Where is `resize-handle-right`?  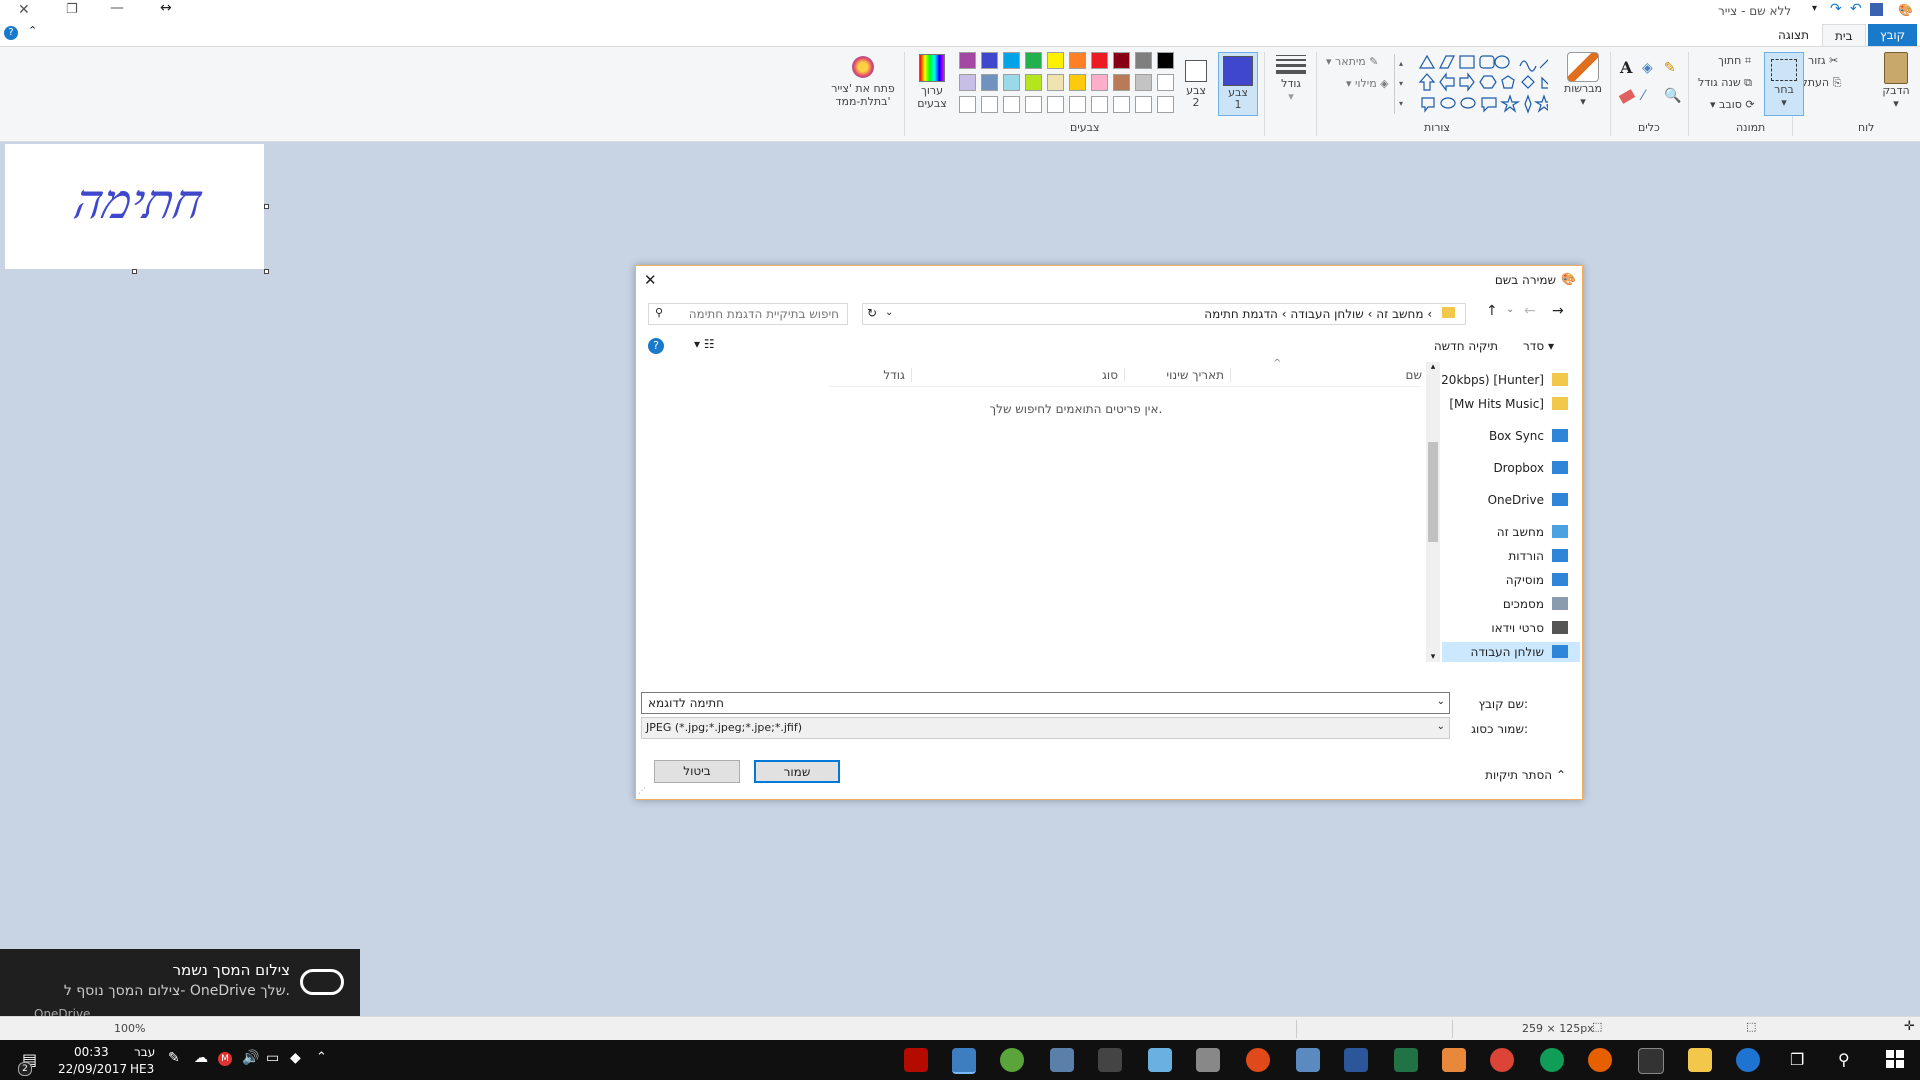
resize-handle-right is located at coordinates (266, 206).